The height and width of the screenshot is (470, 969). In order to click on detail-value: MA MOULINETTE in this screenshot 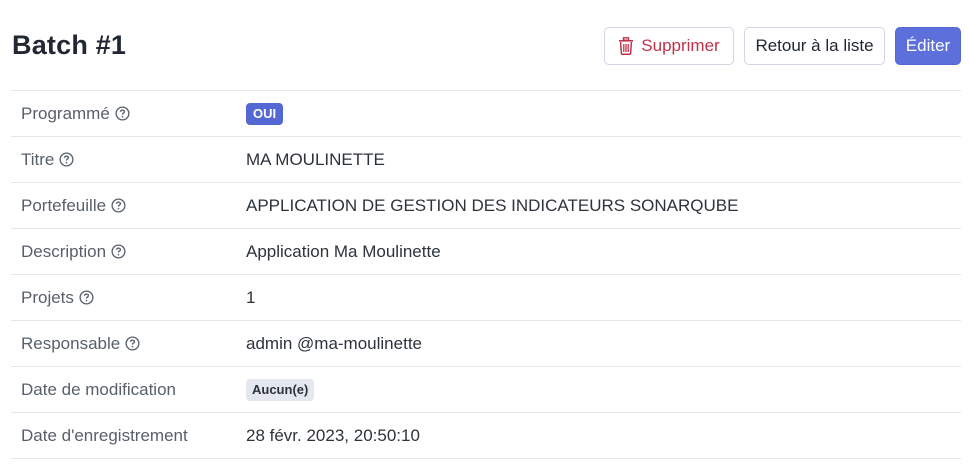, I will do `click(315, 159)`.